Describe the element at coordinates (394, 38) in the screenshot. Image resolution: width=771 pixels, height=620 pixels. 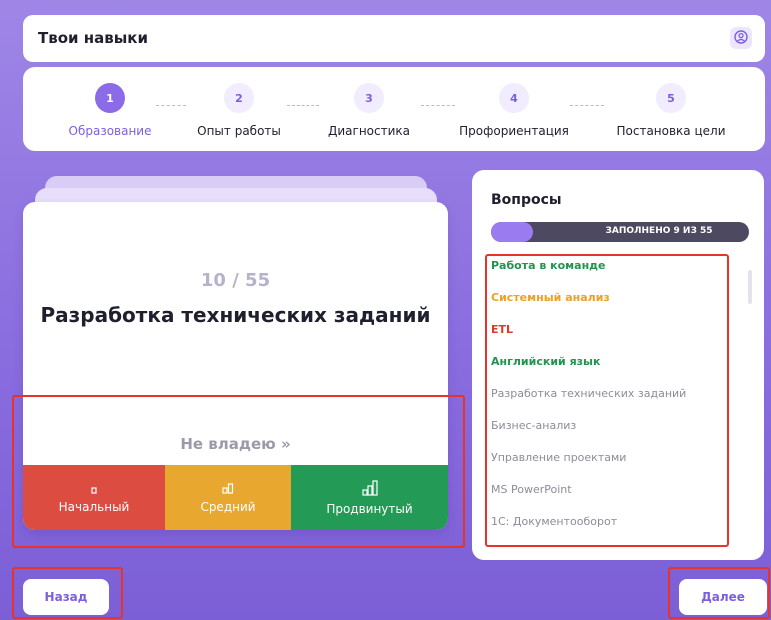
I see `header-bar: Твои навыки` at that location.